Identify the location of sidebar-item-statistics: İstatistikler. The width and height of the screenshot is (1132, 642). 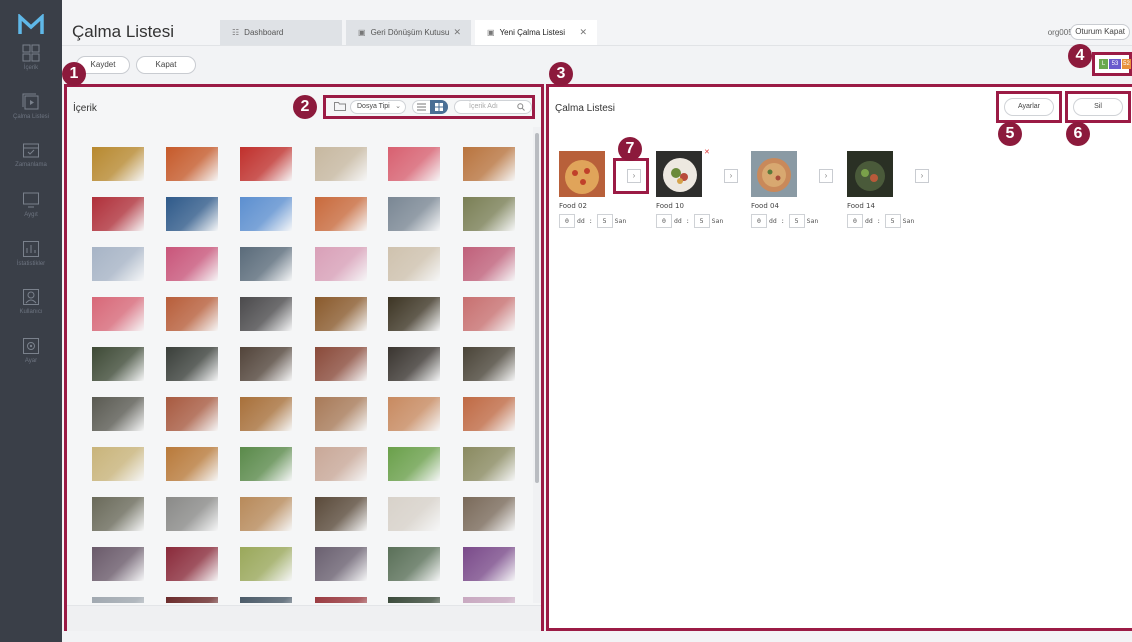
(31, 264).